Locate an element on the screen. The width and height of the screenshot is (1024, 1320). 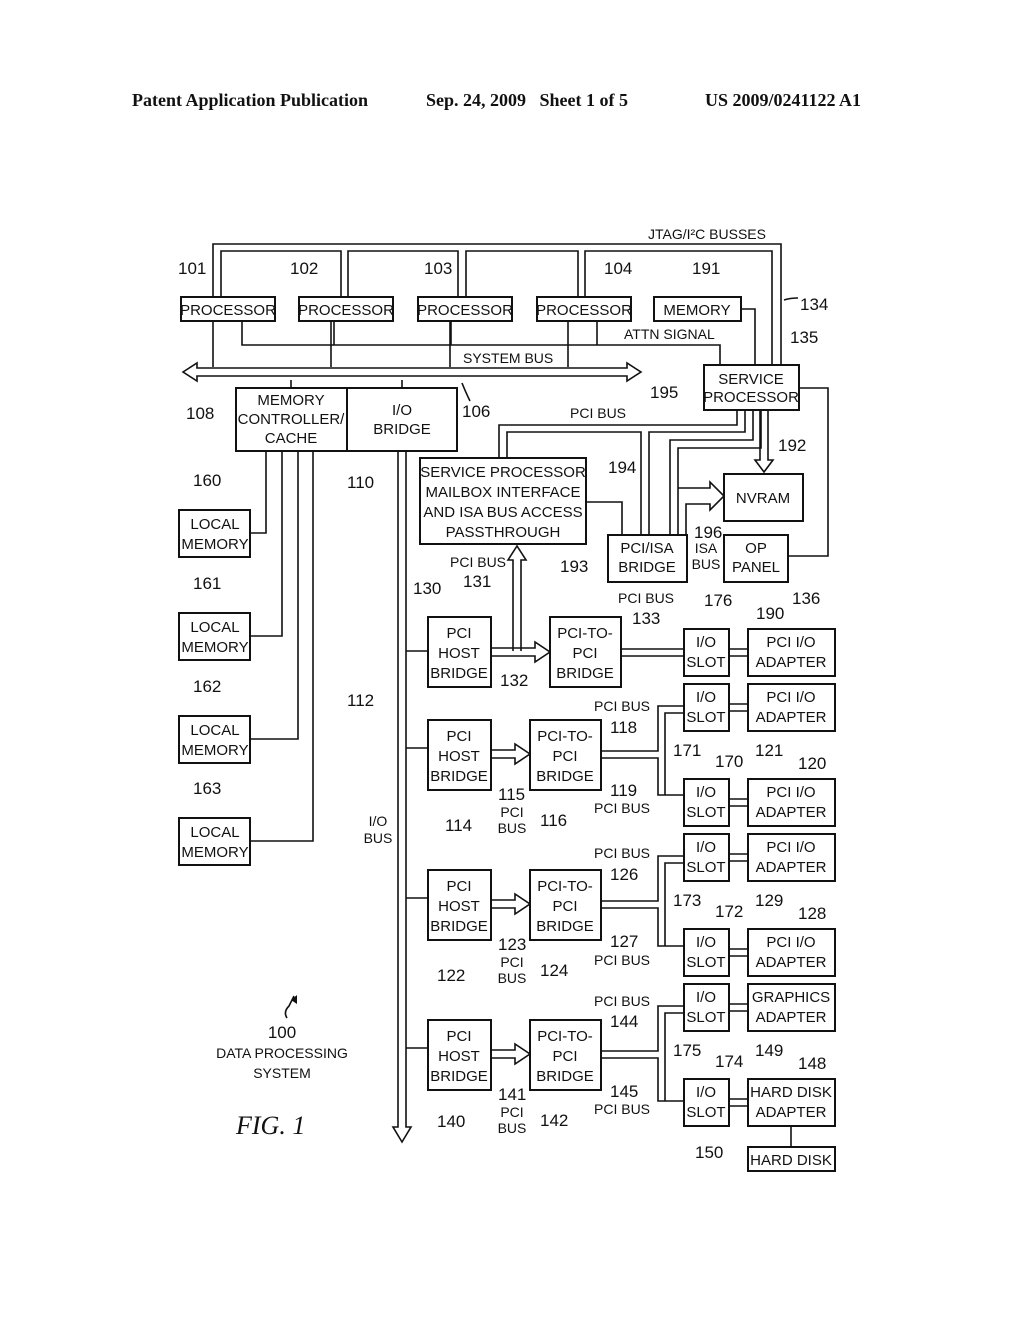
ref-112: 112 is located at coordinates (360, 700).